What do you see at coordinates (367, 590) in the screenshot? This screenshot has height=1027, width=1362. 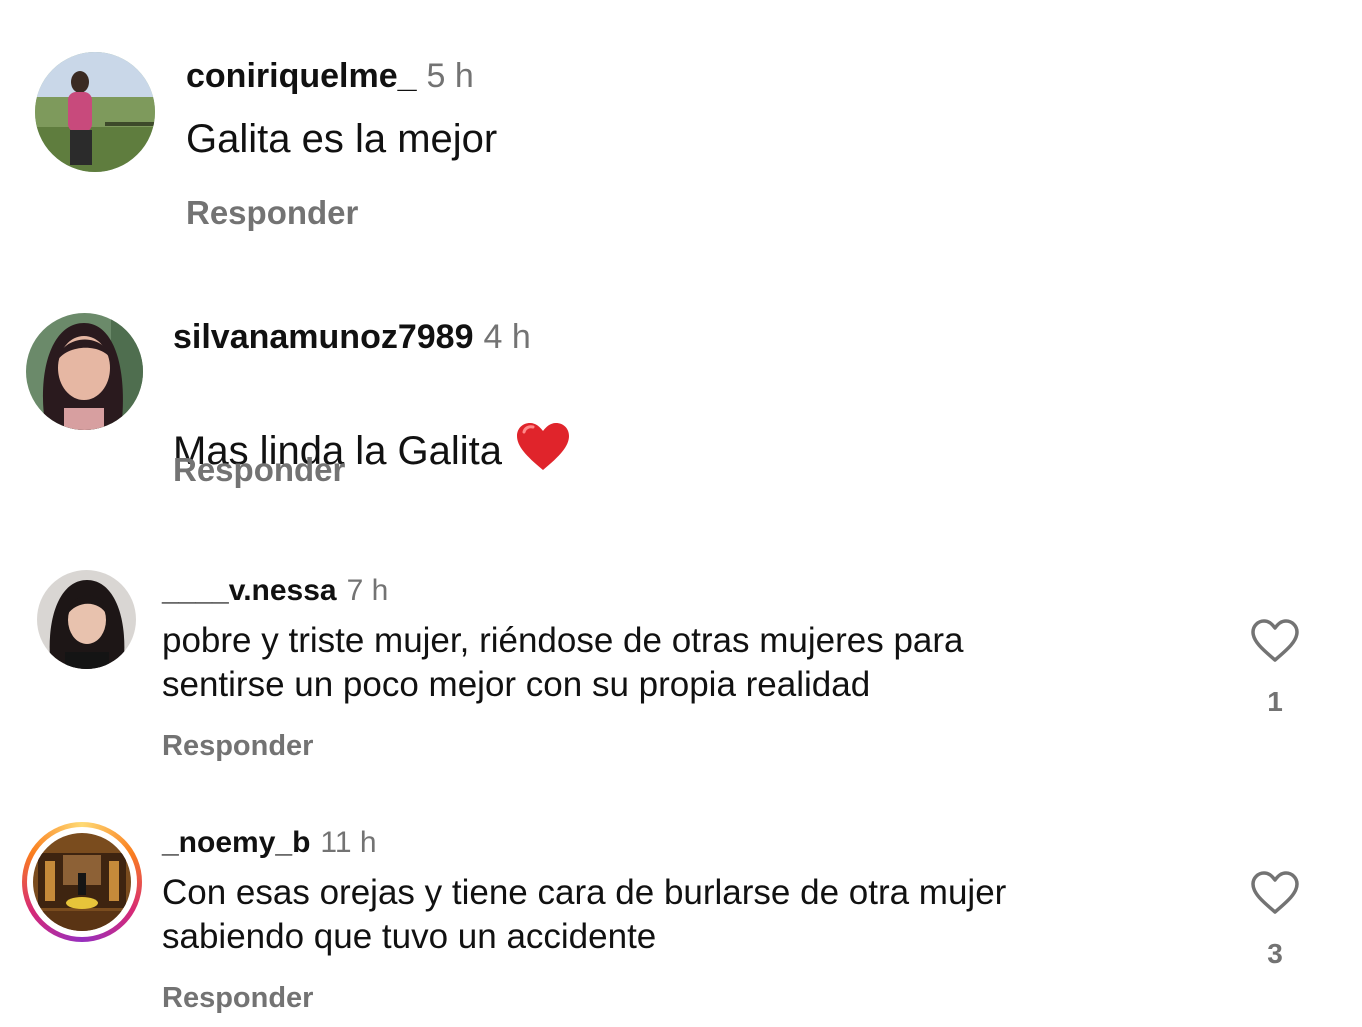 I see `comment-time: 7 h` at bounding box center [367, 590].